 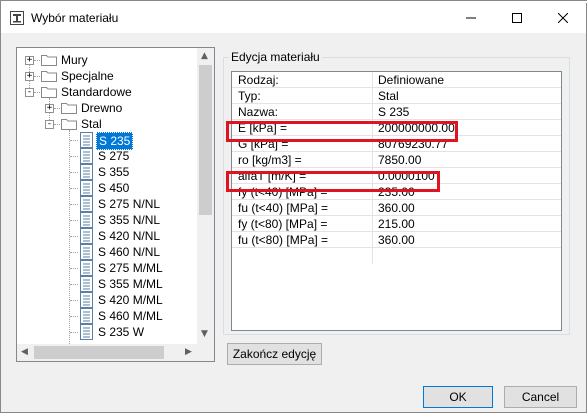 I want to click on tree-node-label: S 460 M/ML, so click(x=130, y=316).